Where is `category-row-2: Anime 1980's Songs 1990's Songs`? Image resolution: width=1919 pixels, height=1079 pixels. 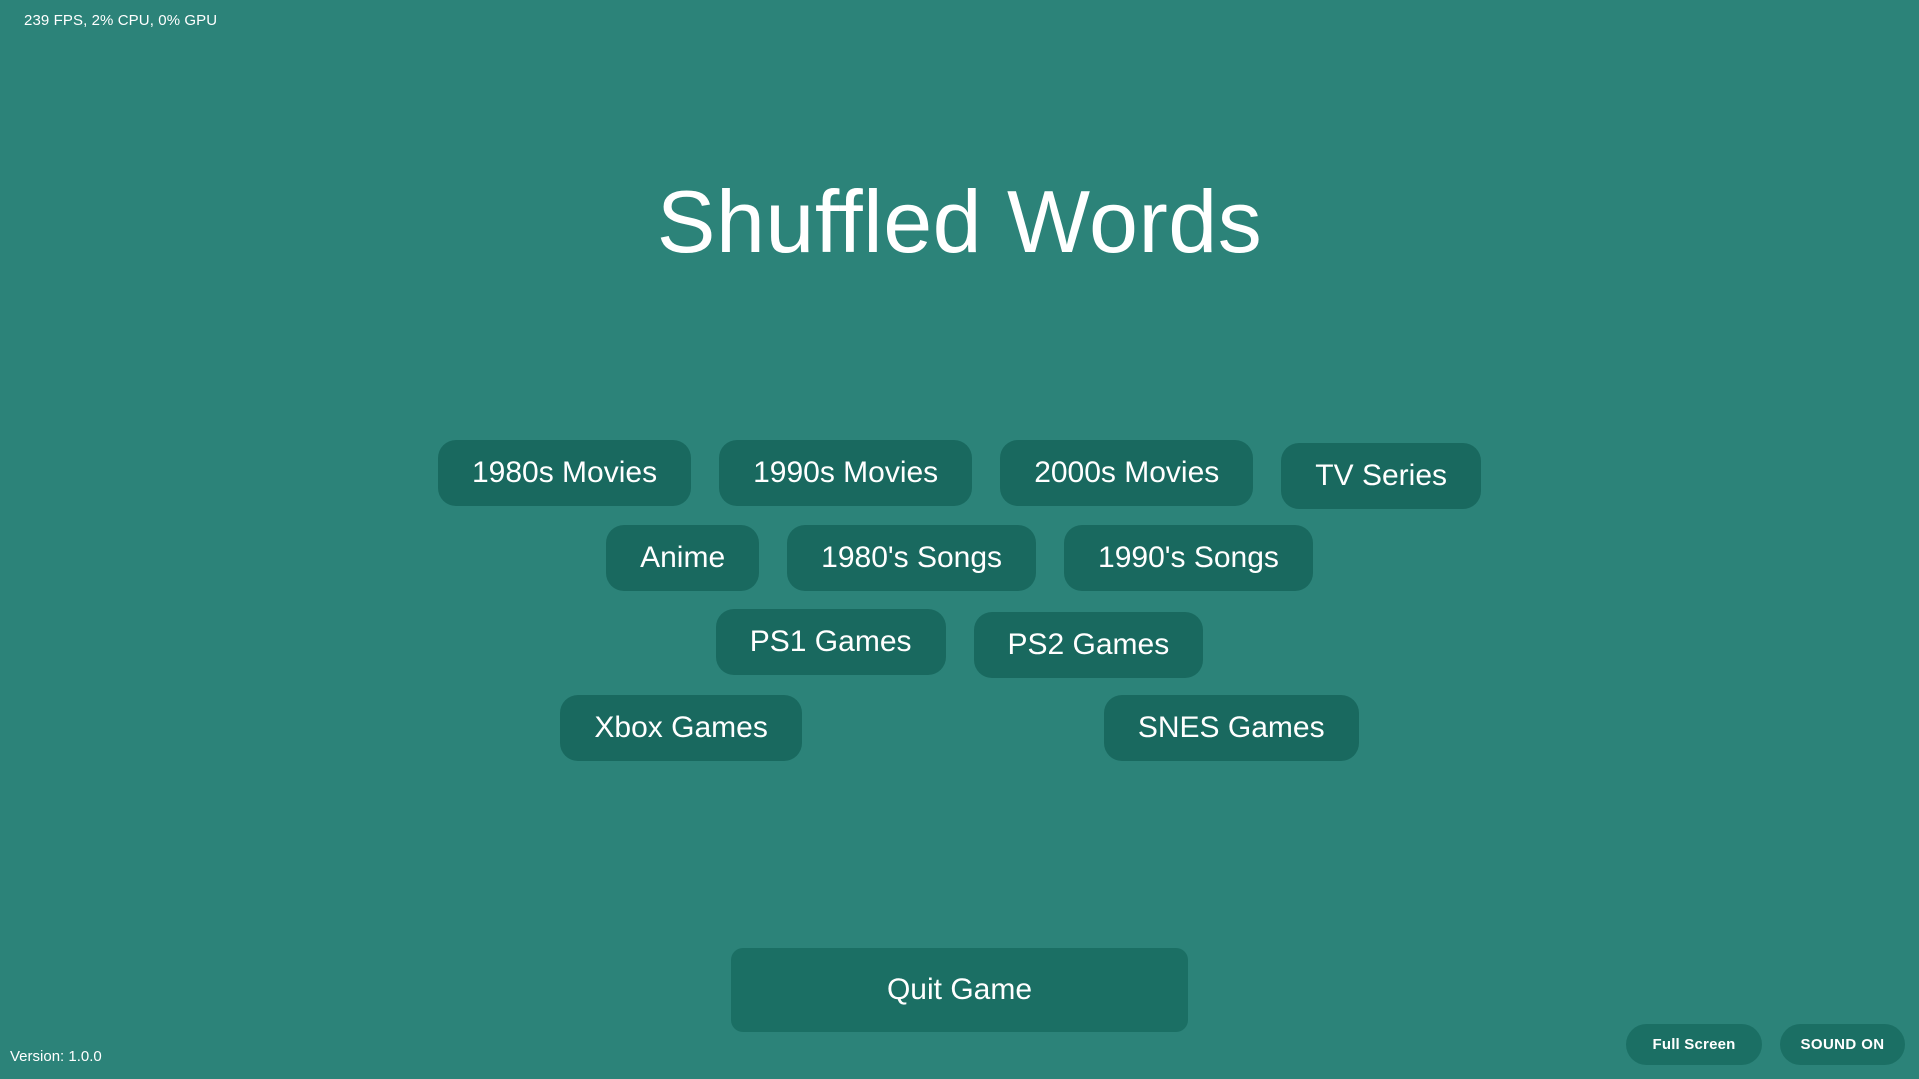 category-row-2: Anime 1980's Songs 1990's Songs is located at coordinates (959, 558).